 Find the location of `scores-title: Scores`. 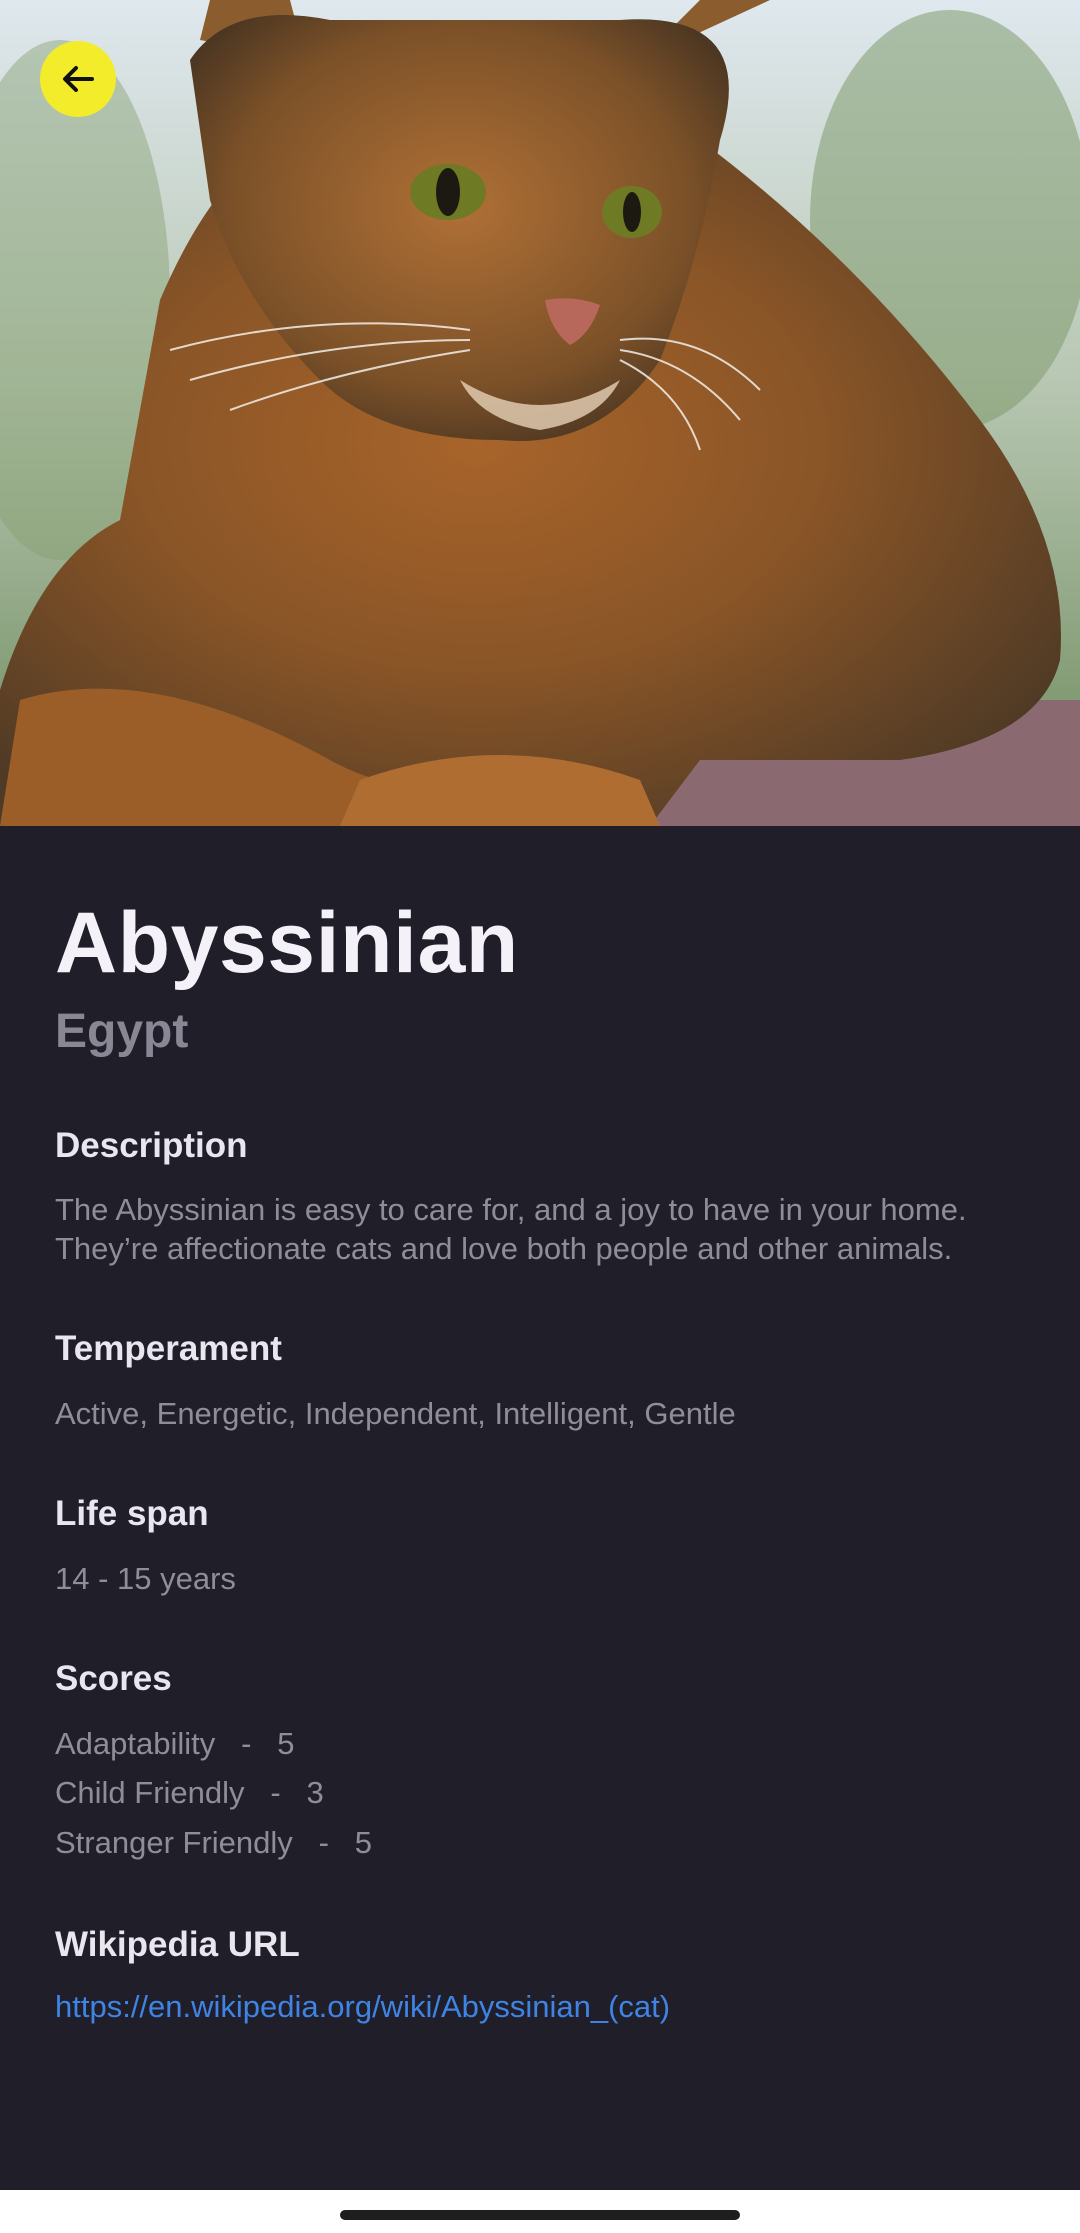

scores-title: Scores is located at coordinates (113, 1678).